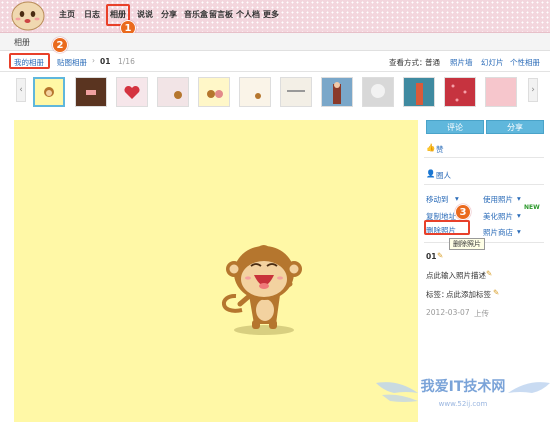 This screenshot has height=424, width=550. What do you see at coordinates (60, 45) in the screenshot?
I see `callout-2: 2` at bounding box center [60, 45].